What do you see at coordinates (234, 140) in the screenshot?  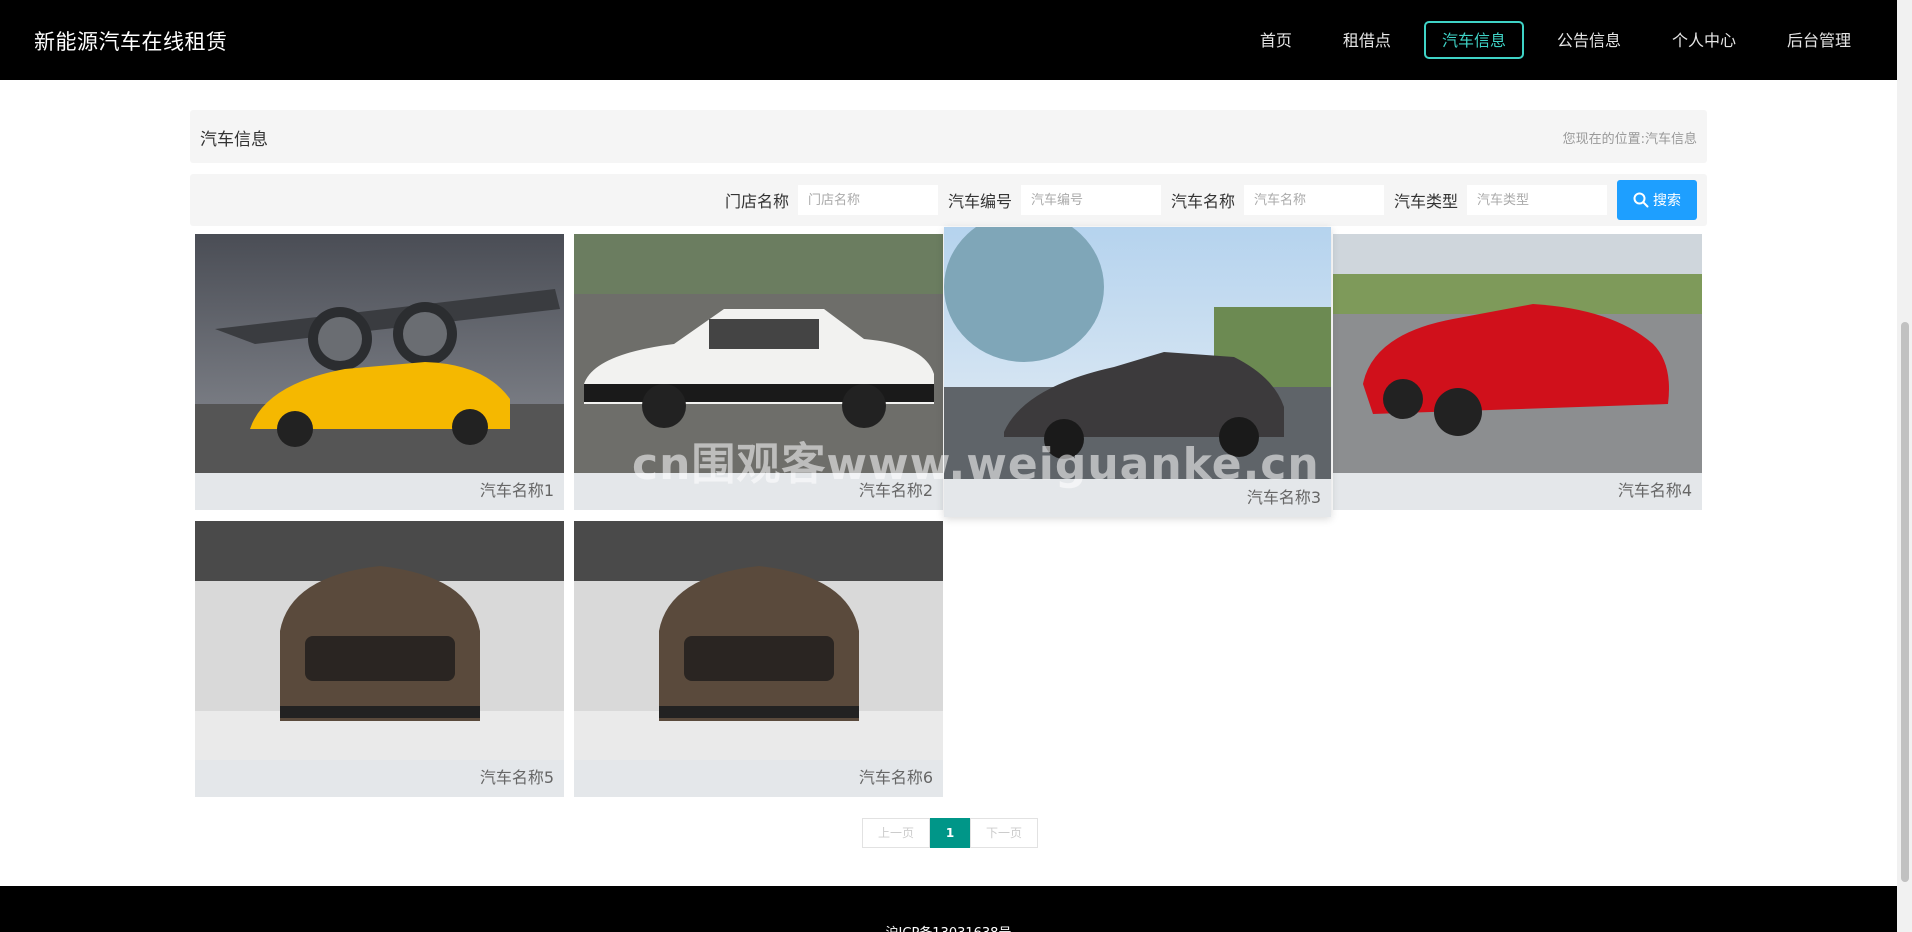 I see `page-title: 汽车信息` at bounding box center [234, 140].